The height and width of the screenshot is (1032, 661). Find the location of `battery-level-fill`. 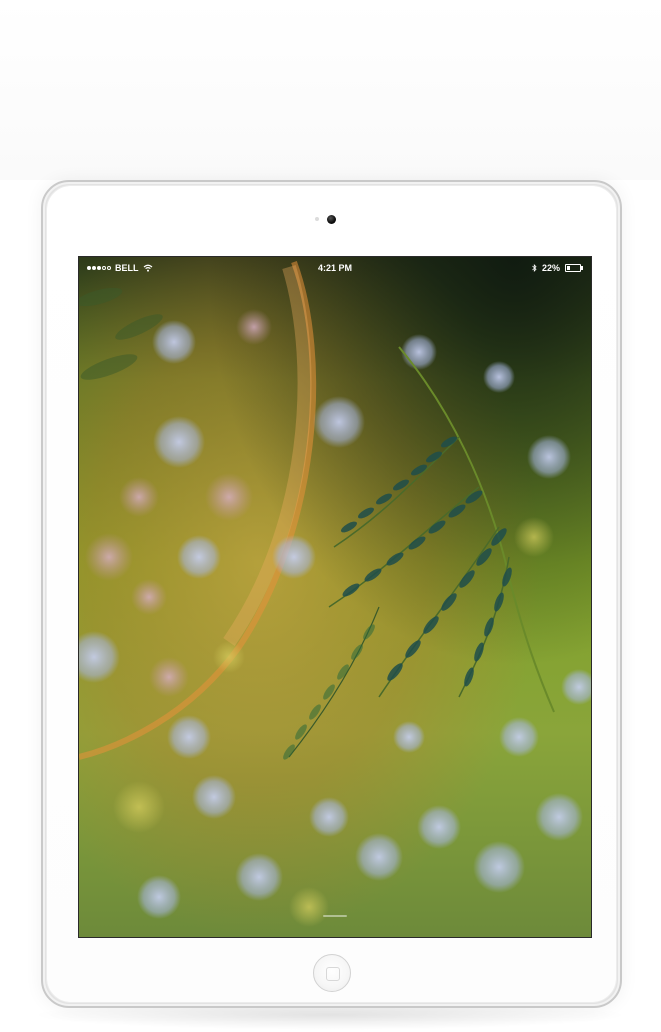

battery-level-fill is located at coordinates (568, 268).